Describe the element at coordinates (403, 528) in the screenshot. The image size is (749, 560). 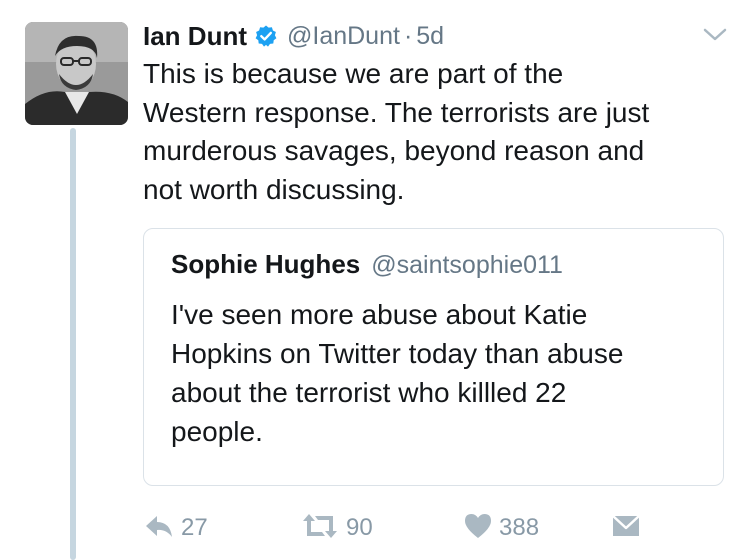
I see `action-bar: 27 90 388` at that location.